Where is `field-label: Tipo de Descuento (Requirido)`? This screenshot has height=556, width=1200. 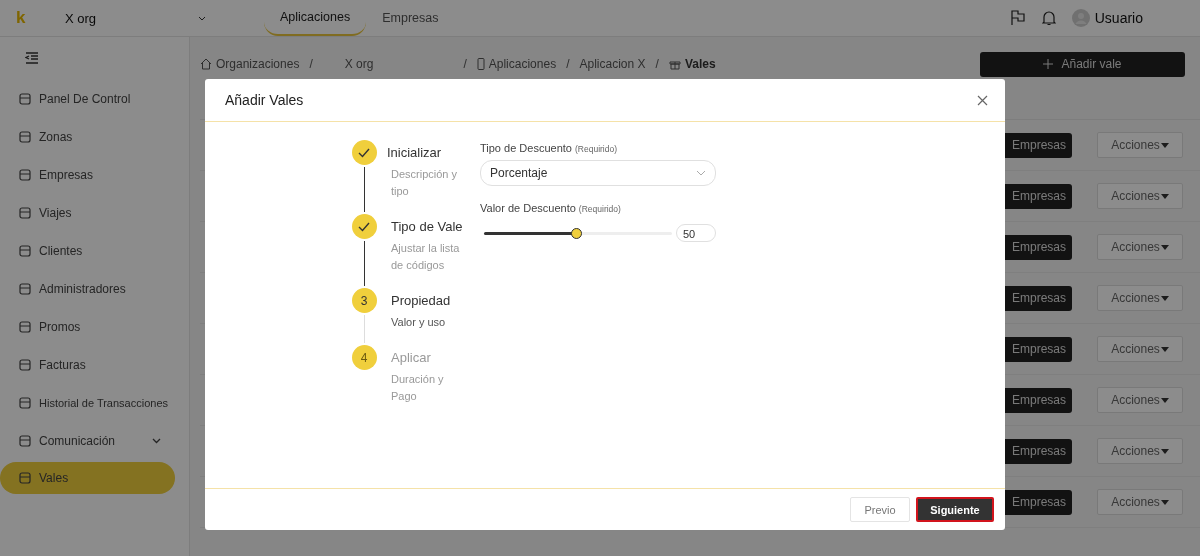
field-label: Tipo de Descuento (Requirido) is located at coordinates (549, 148).